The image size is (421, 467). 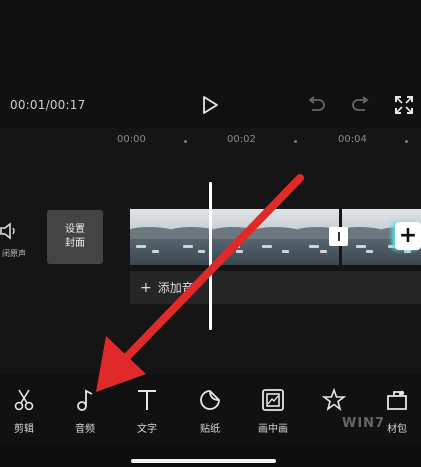 I want to click on playback-time: 00:01/00:17, so click(x=48, y=105).